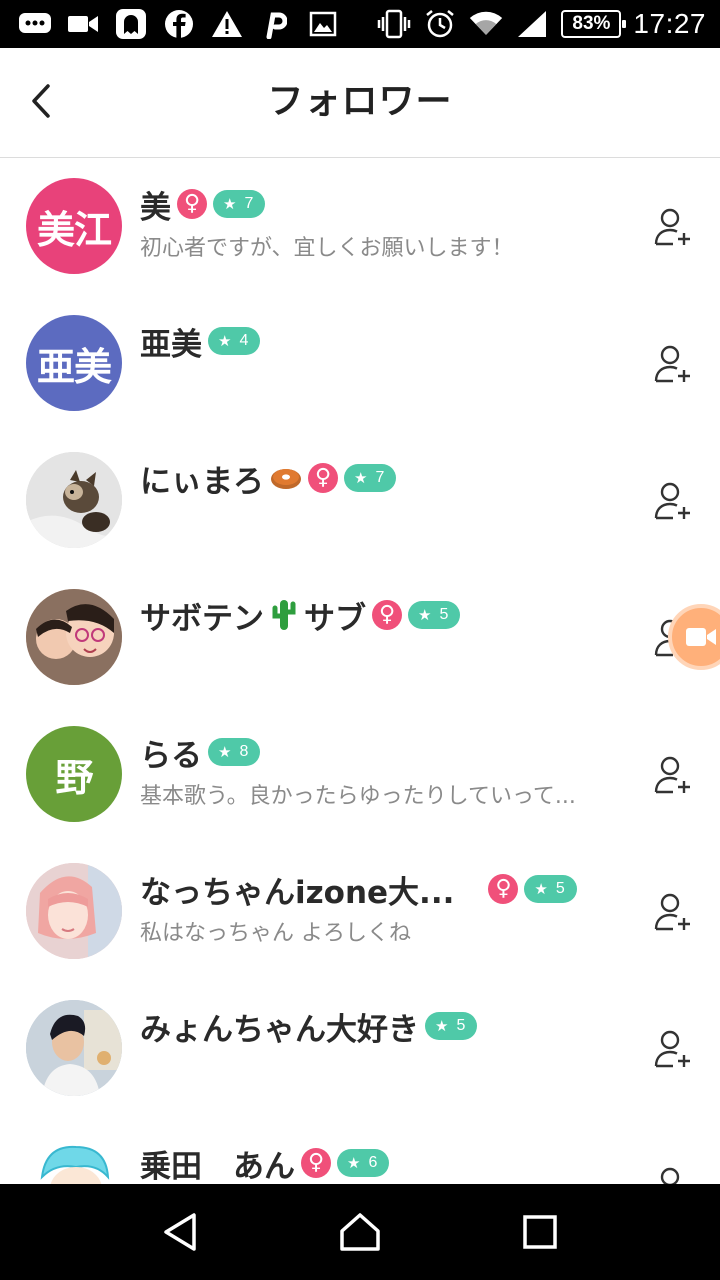 Image resolution: width=720 pixels, height=1280 pixels. What do you see at coordinates (669, 23) in the screenshot?
I see `clock: 17:27` at bounding box center [669, 23].